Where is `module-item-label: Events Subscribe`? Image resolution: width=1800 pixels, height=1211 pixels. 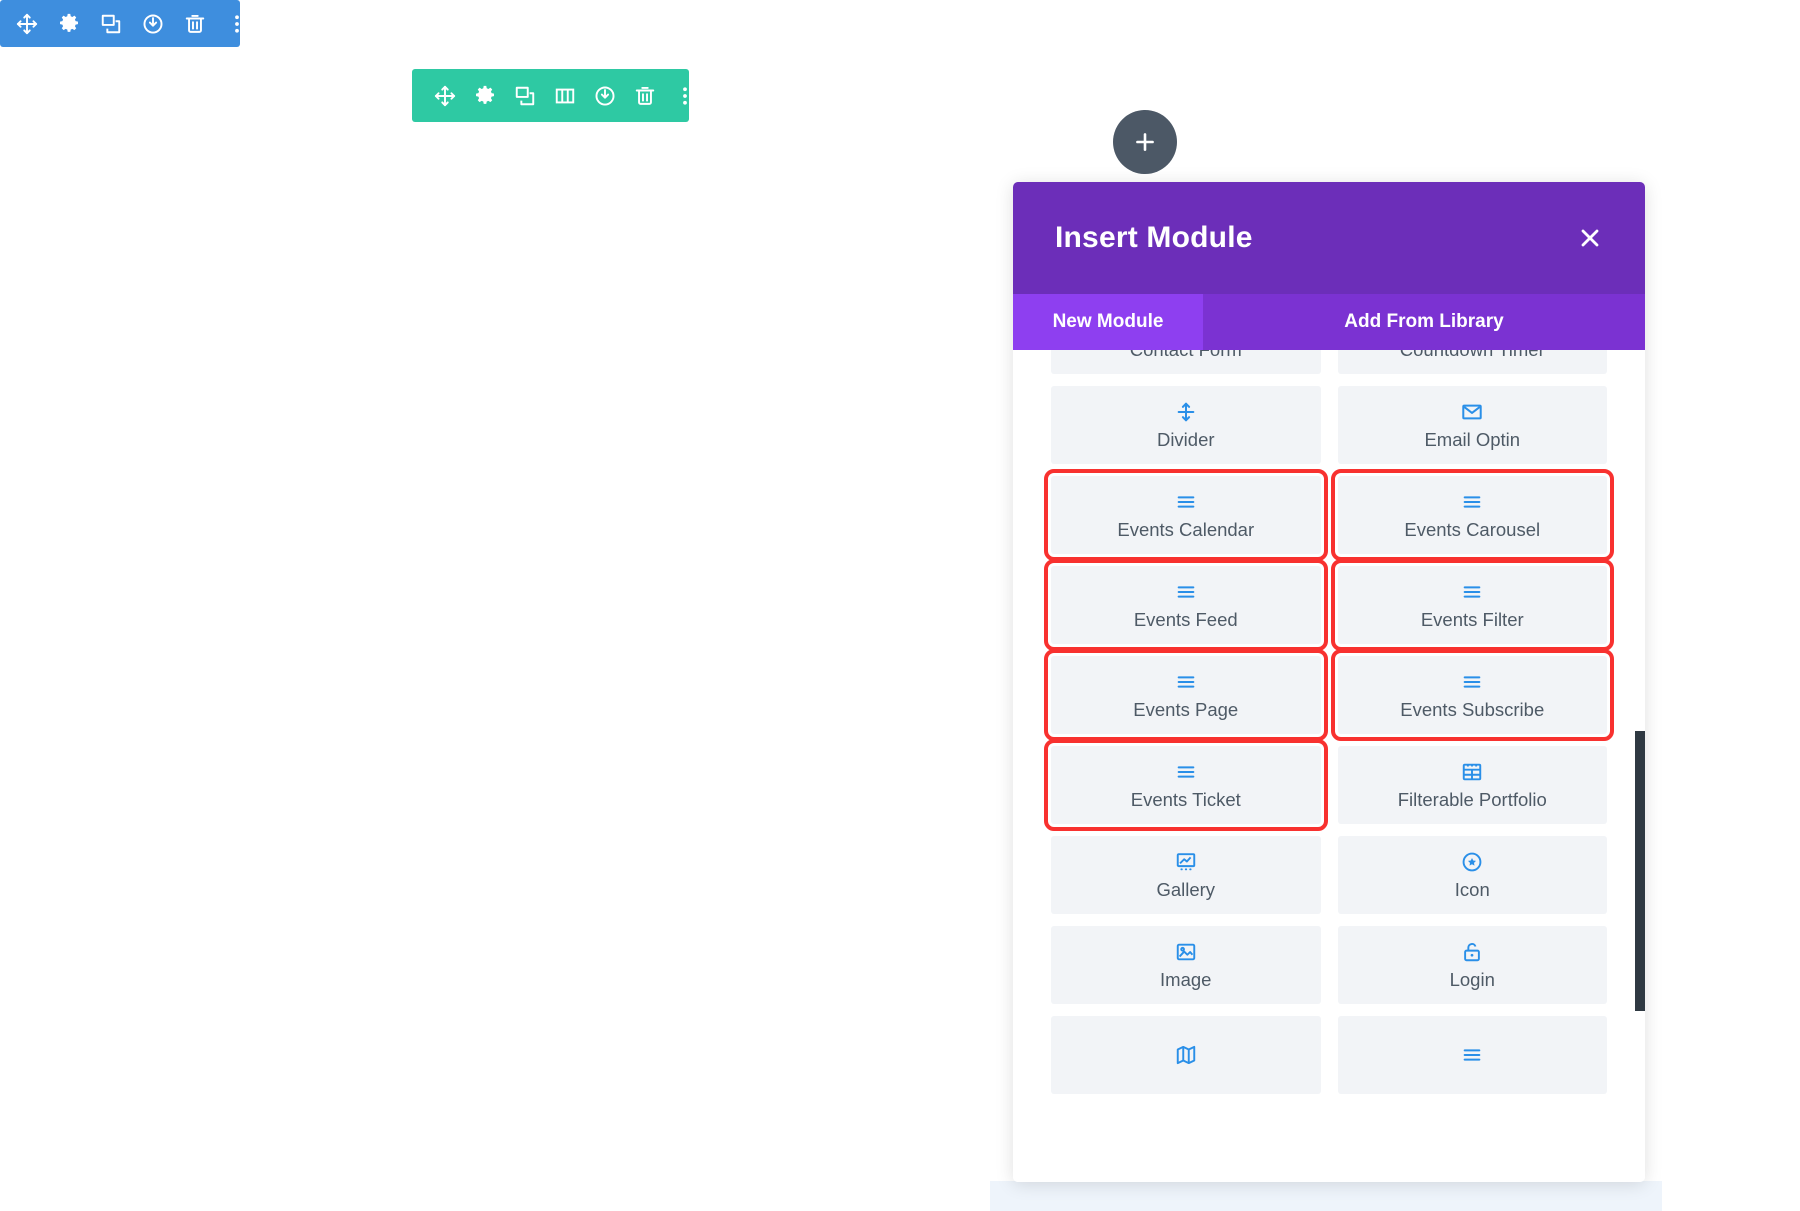 module-item-label: Events Subscribe is located at coordinates (1472, 710).